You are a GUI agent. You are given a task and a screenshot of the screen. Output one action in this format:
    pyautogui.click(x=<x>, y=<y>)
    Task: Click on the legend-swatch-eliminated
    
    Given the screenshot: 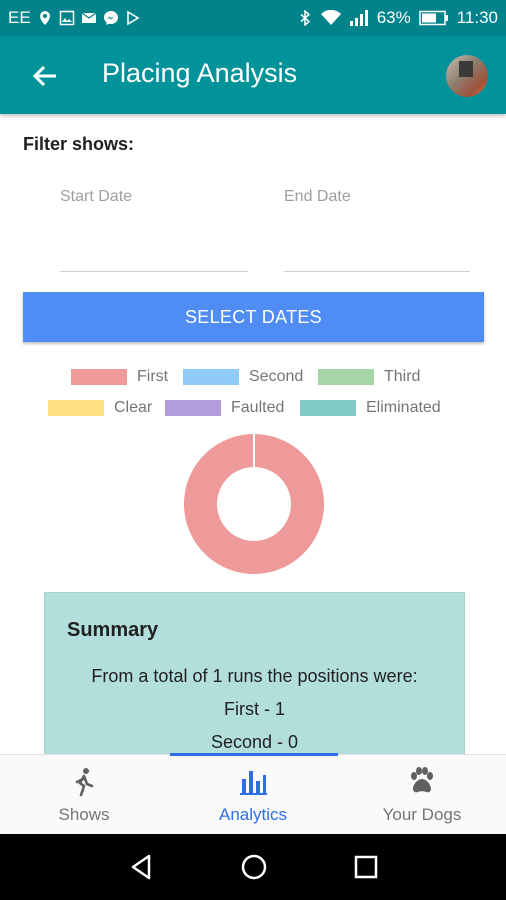 What is the action you would take?
    pyautogui.click(x=328, y=408)
    